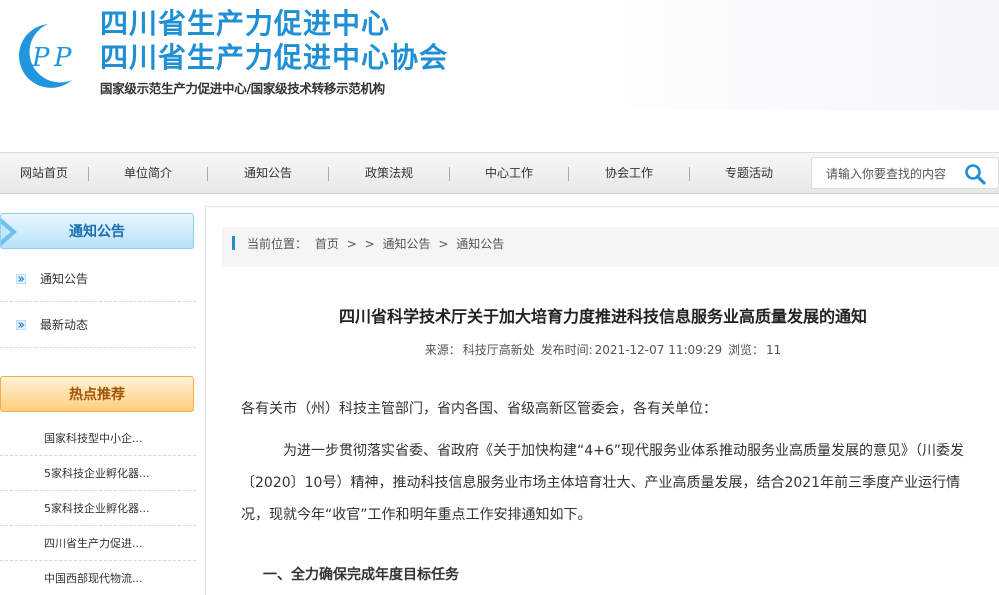 The width and height of the screenshot is (999, 595). I want to click on article-paragraph: 各有关市（州）科技主管部门，省内各国、省级高新区管委会，各有关单位：, so click(479, 409).